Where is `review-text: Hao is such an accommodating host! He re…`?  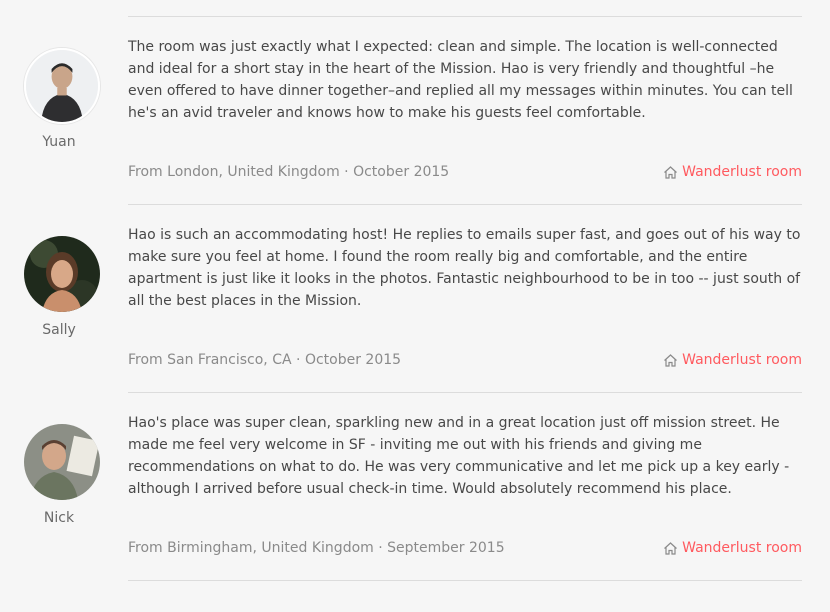
review-text: Hao is such an accommodating host! He re… is located at coordinates (464, 268).